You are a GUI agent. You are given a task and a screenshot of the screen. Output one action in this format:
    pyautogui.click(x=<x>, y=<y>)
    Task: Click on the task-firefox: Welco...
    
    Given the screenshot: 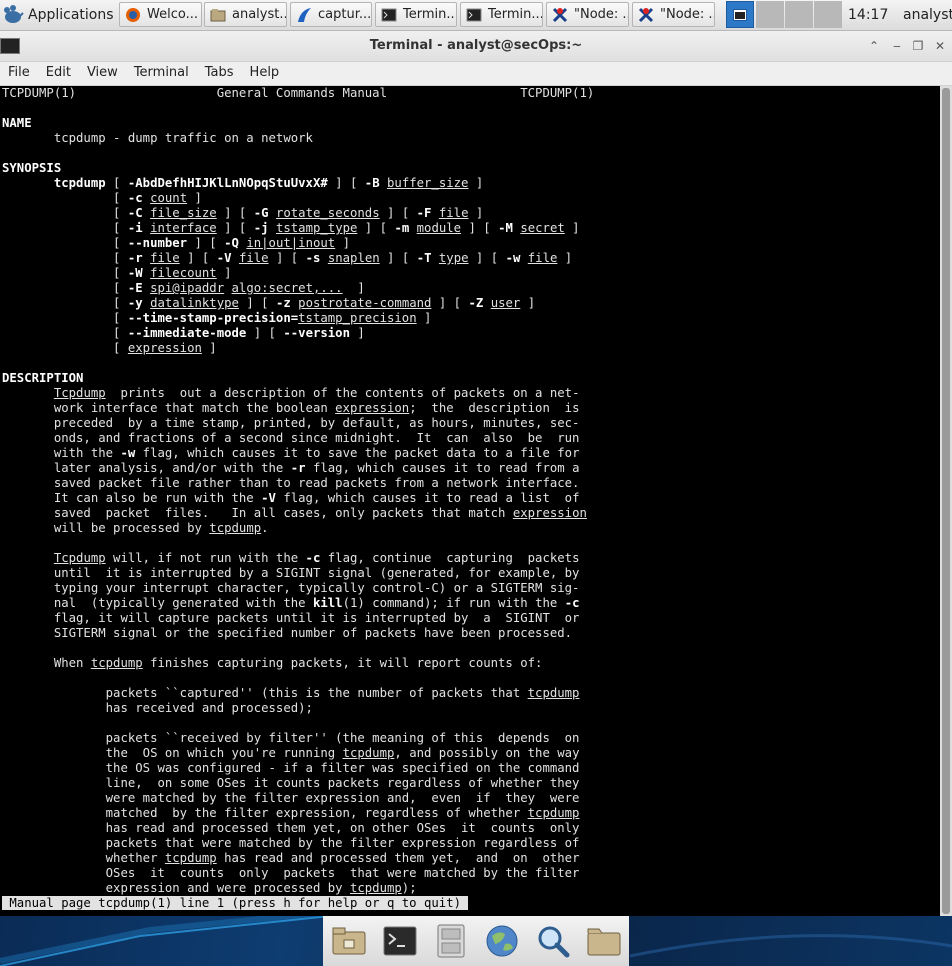 What is the action you would take?
    pyautogui.click(x=160, y=14)
    